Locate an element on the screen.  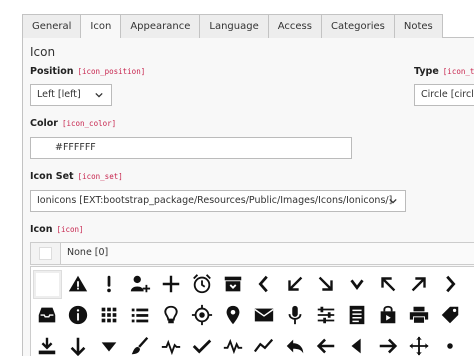
color-input: #FFFFFF is located at coordinates (191, 148).